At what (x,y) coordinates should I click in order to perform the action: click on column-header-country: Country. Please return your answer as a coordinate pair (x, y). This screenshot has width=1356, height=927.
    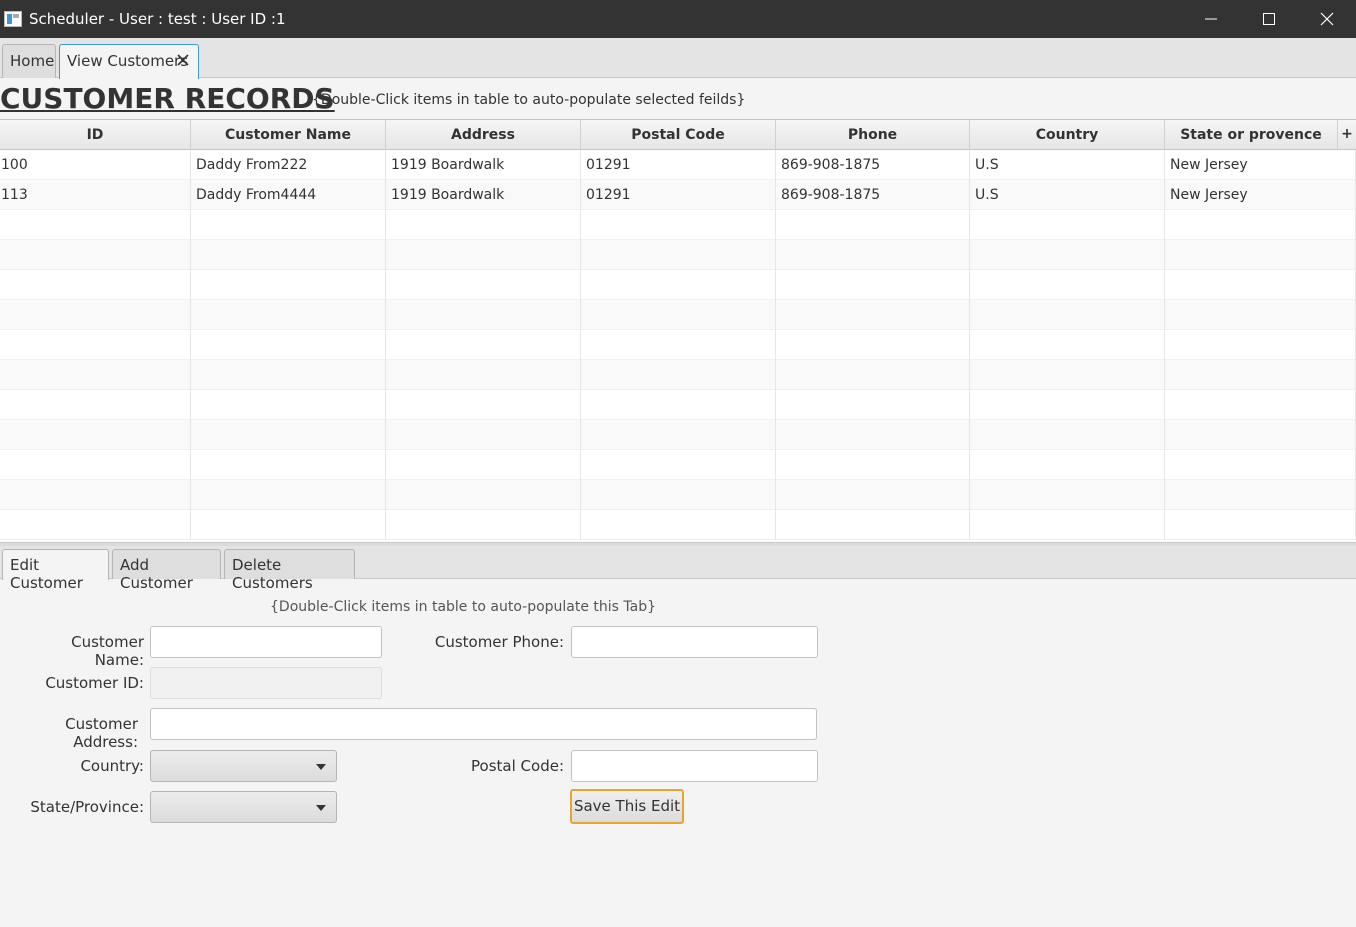
    Looking at the image, I should click on (1067, 135).